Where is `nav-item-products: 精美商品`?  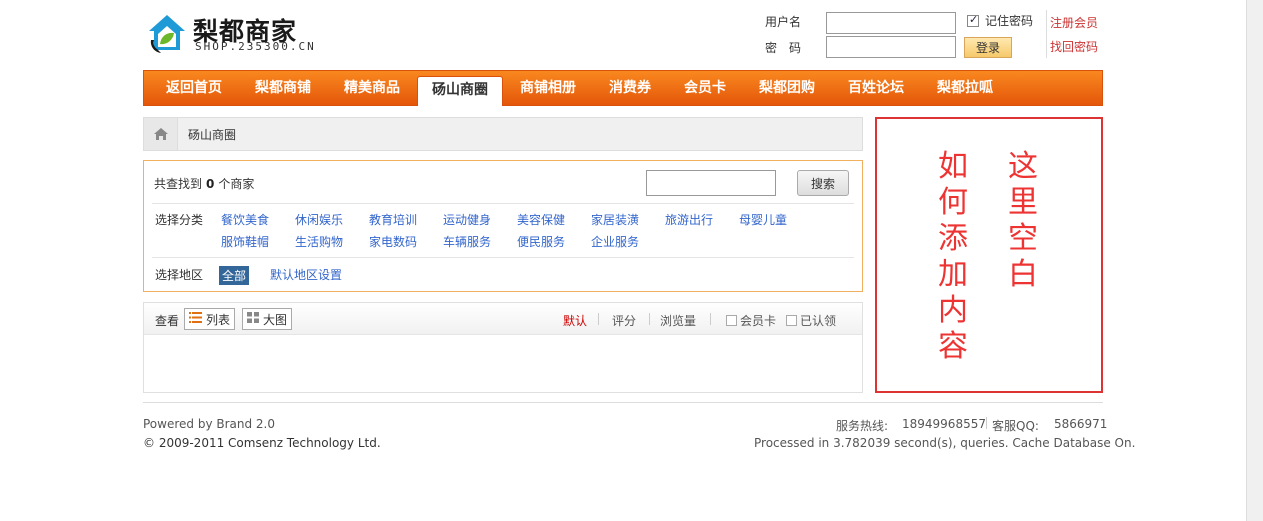 nav-item-products: 精美商品 is located at coordinates (372, 88).